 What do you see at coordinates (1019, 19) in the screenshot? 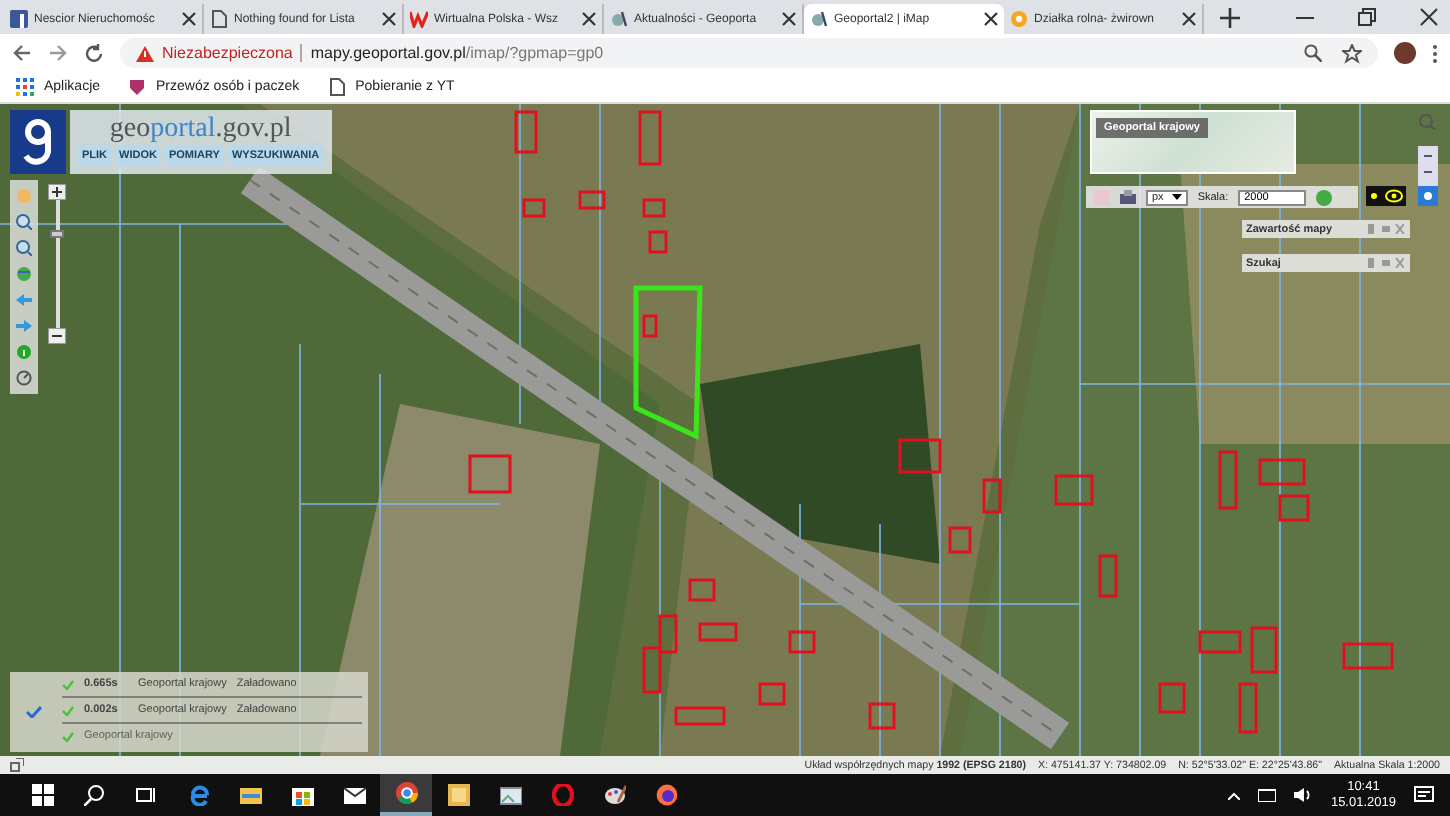
I see `olx-logo-icon` at bounding box center [1019, 19].